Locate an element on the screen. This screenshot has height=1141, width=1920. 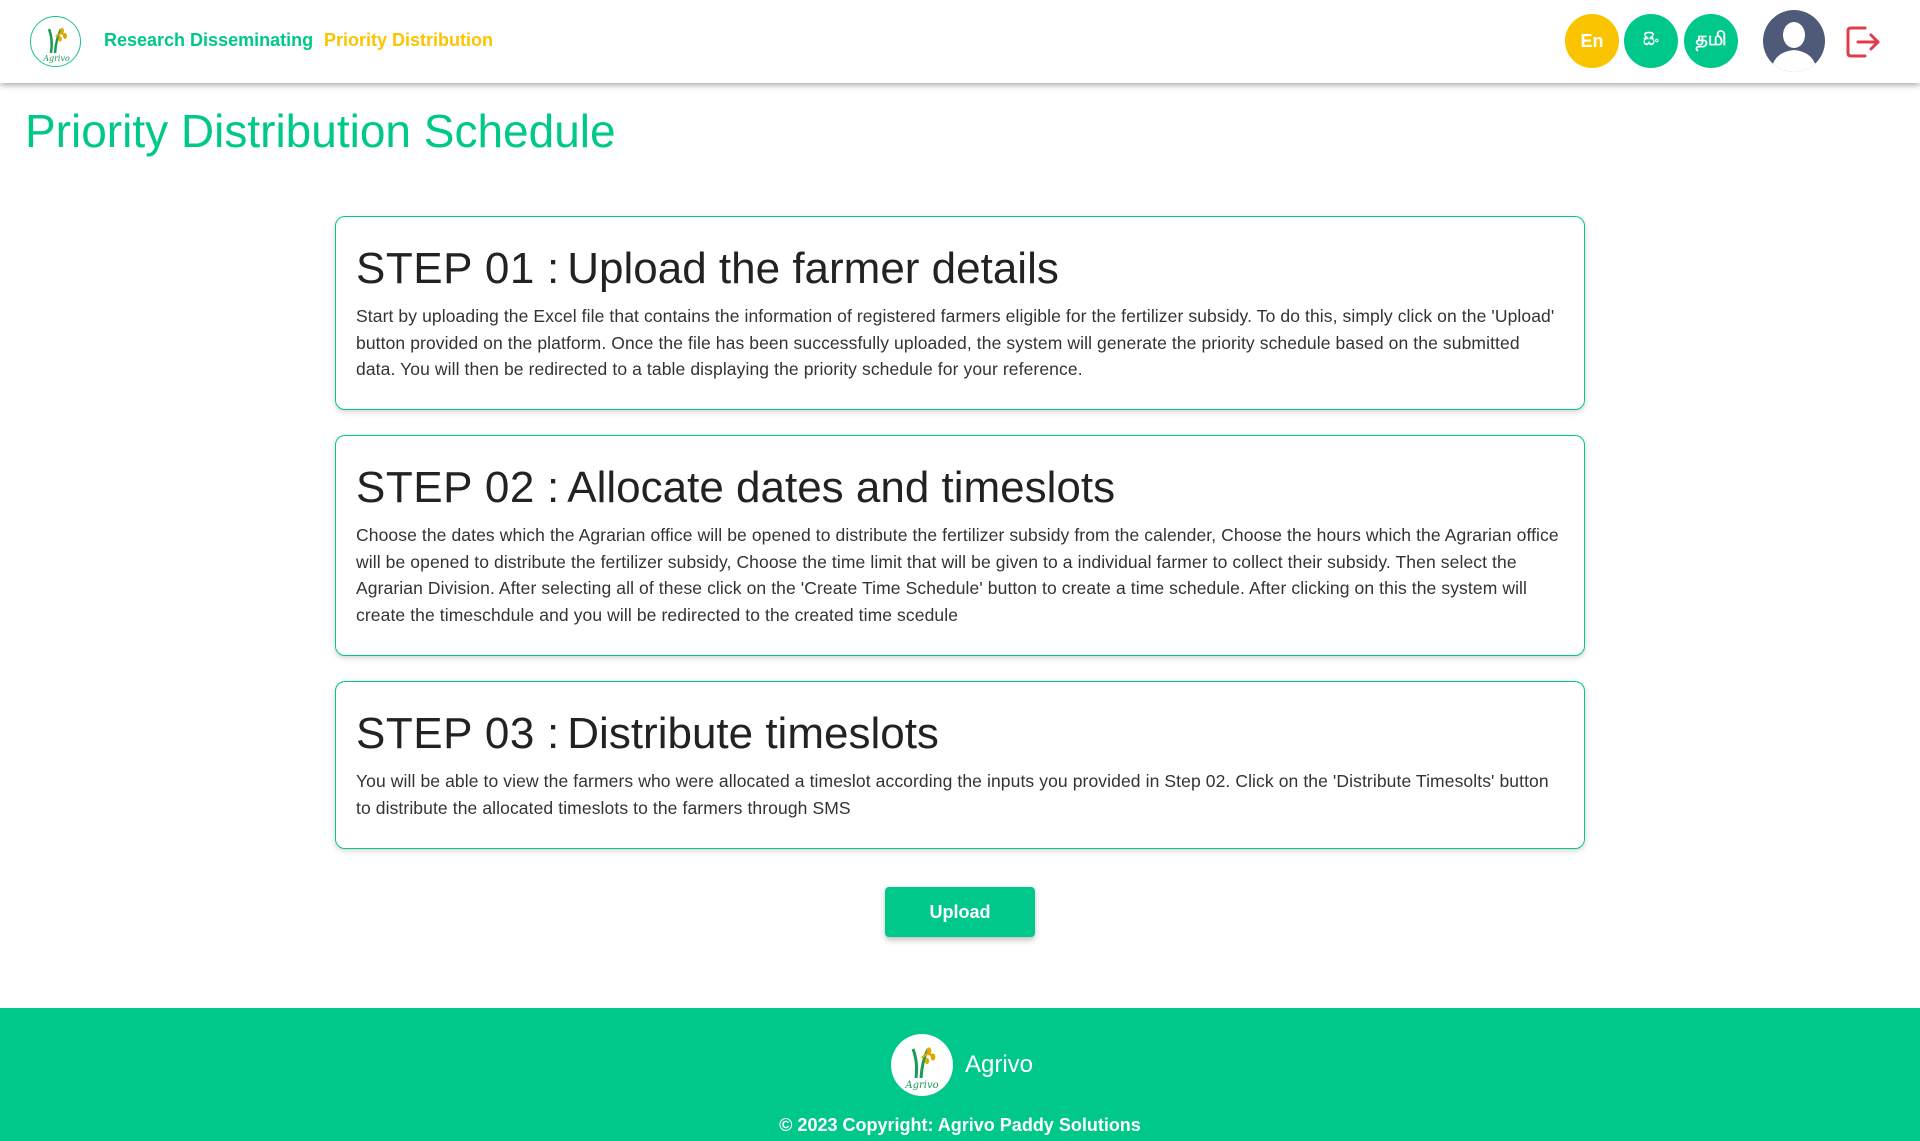
logo-text: Agrivo is located at coordinates (56, 58).